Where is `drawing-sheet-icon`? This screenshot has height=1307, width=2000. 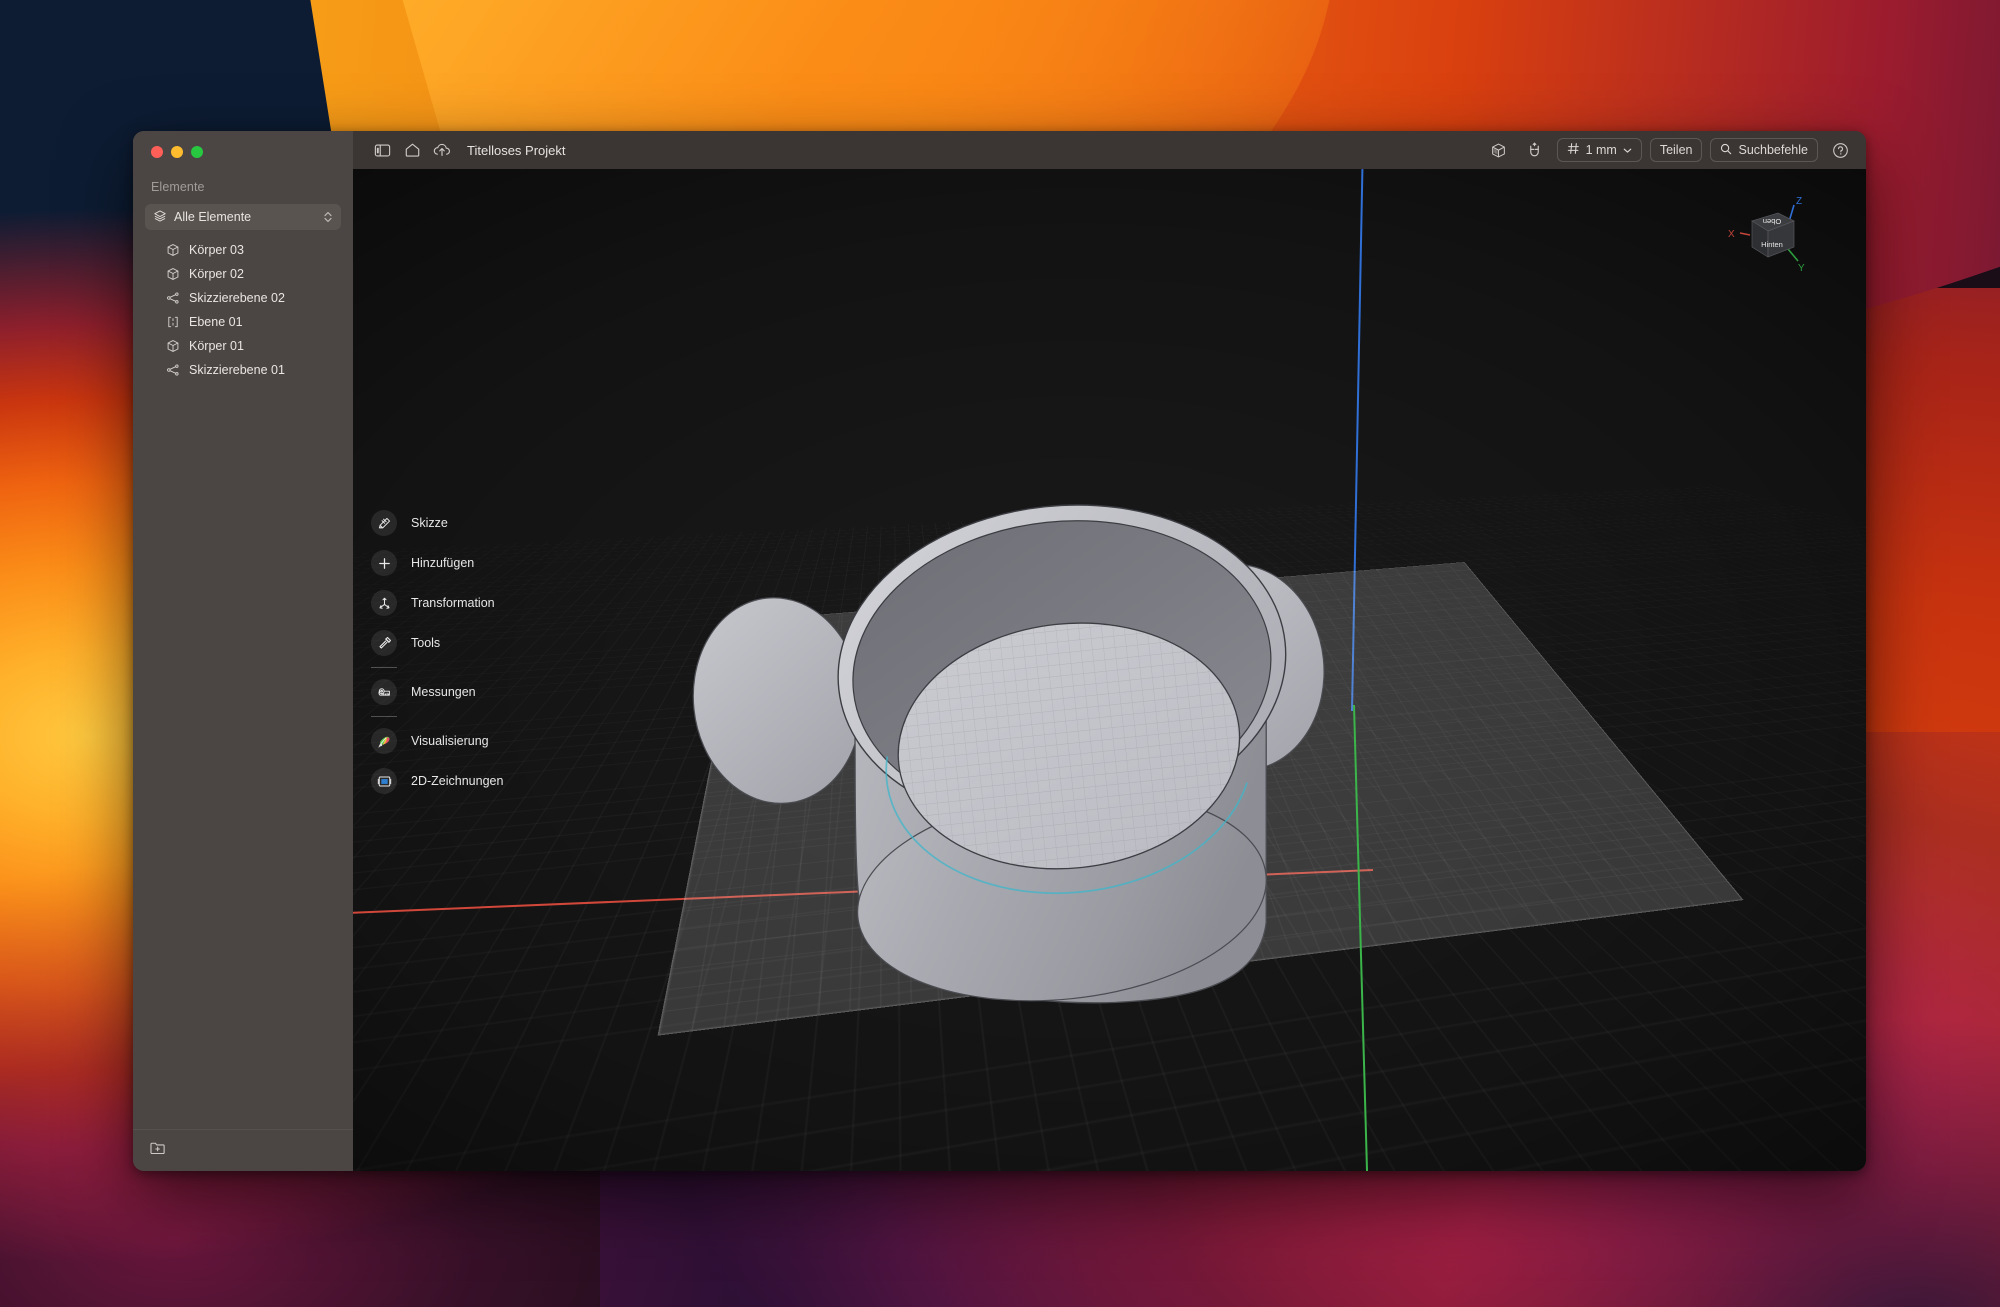 drawing-sheet-icon is located at coordinates (384, 781).